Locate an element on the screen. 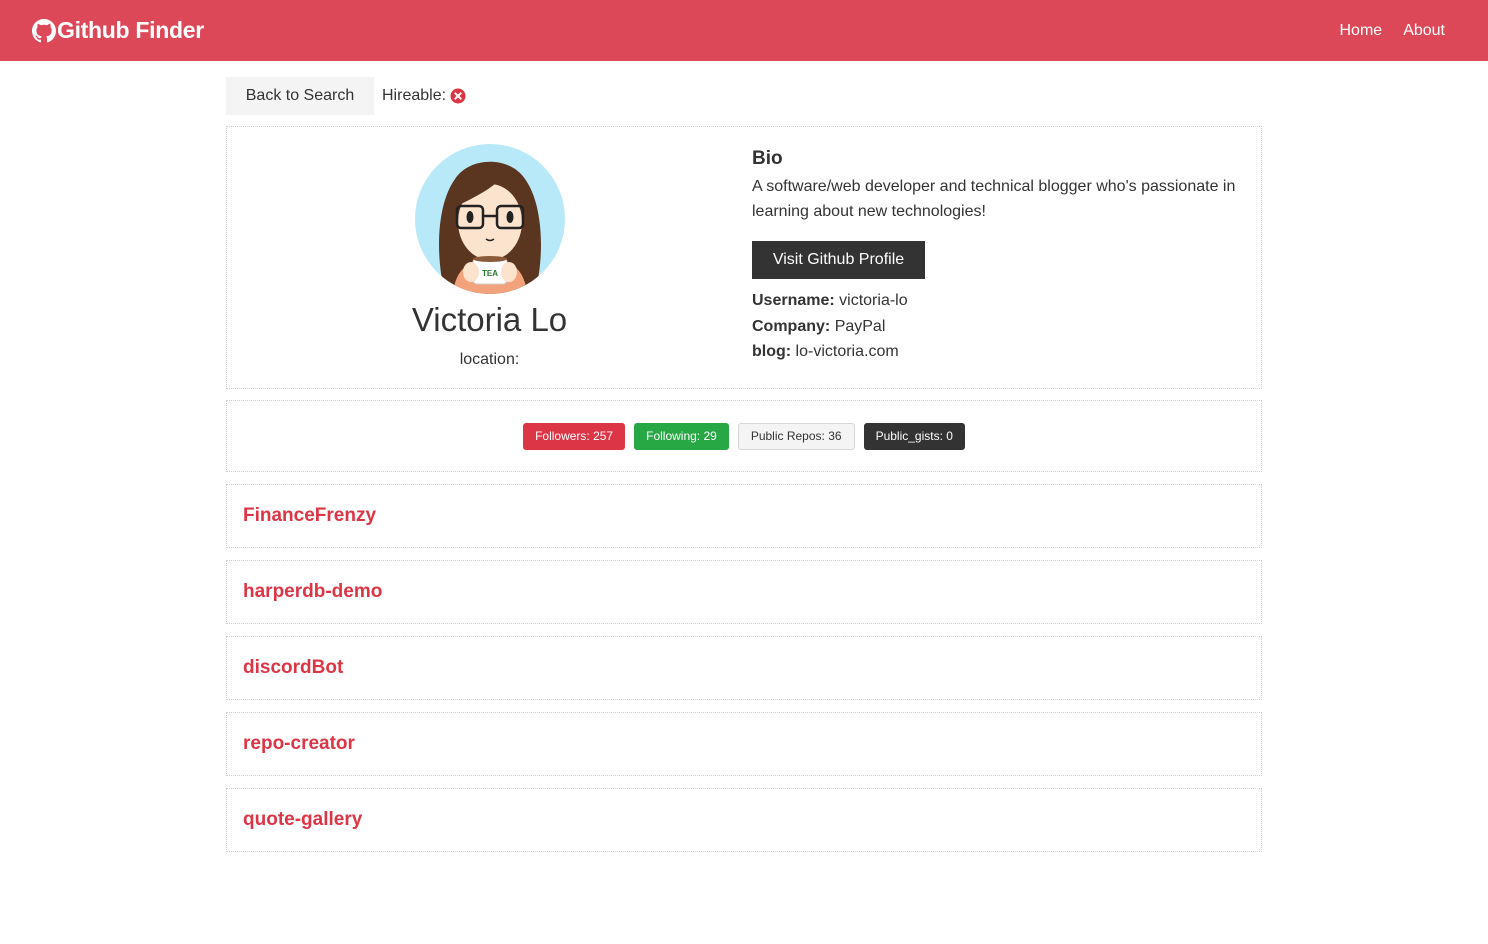  nav-about-link: About is located at coordinates (1424, 31).